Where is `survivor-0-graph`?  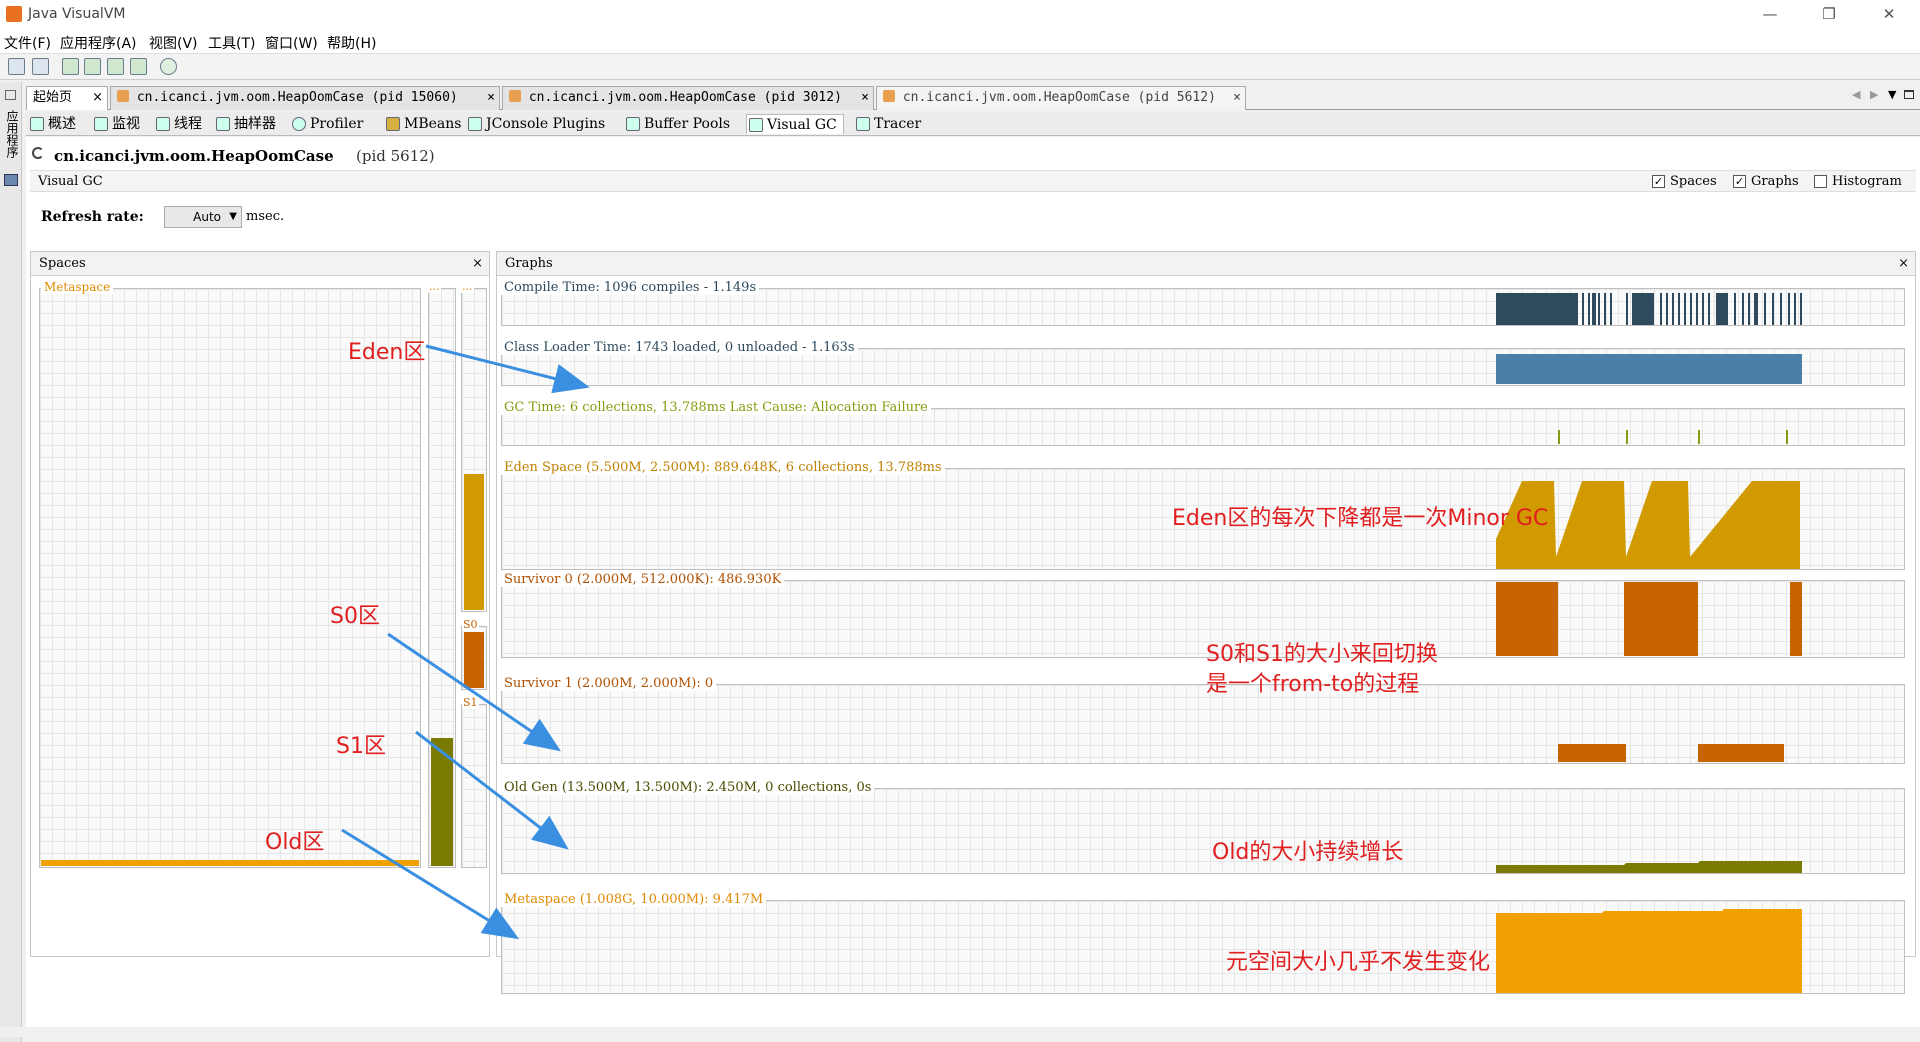
survivor-0-graph is located at coordinates (1203, 619).